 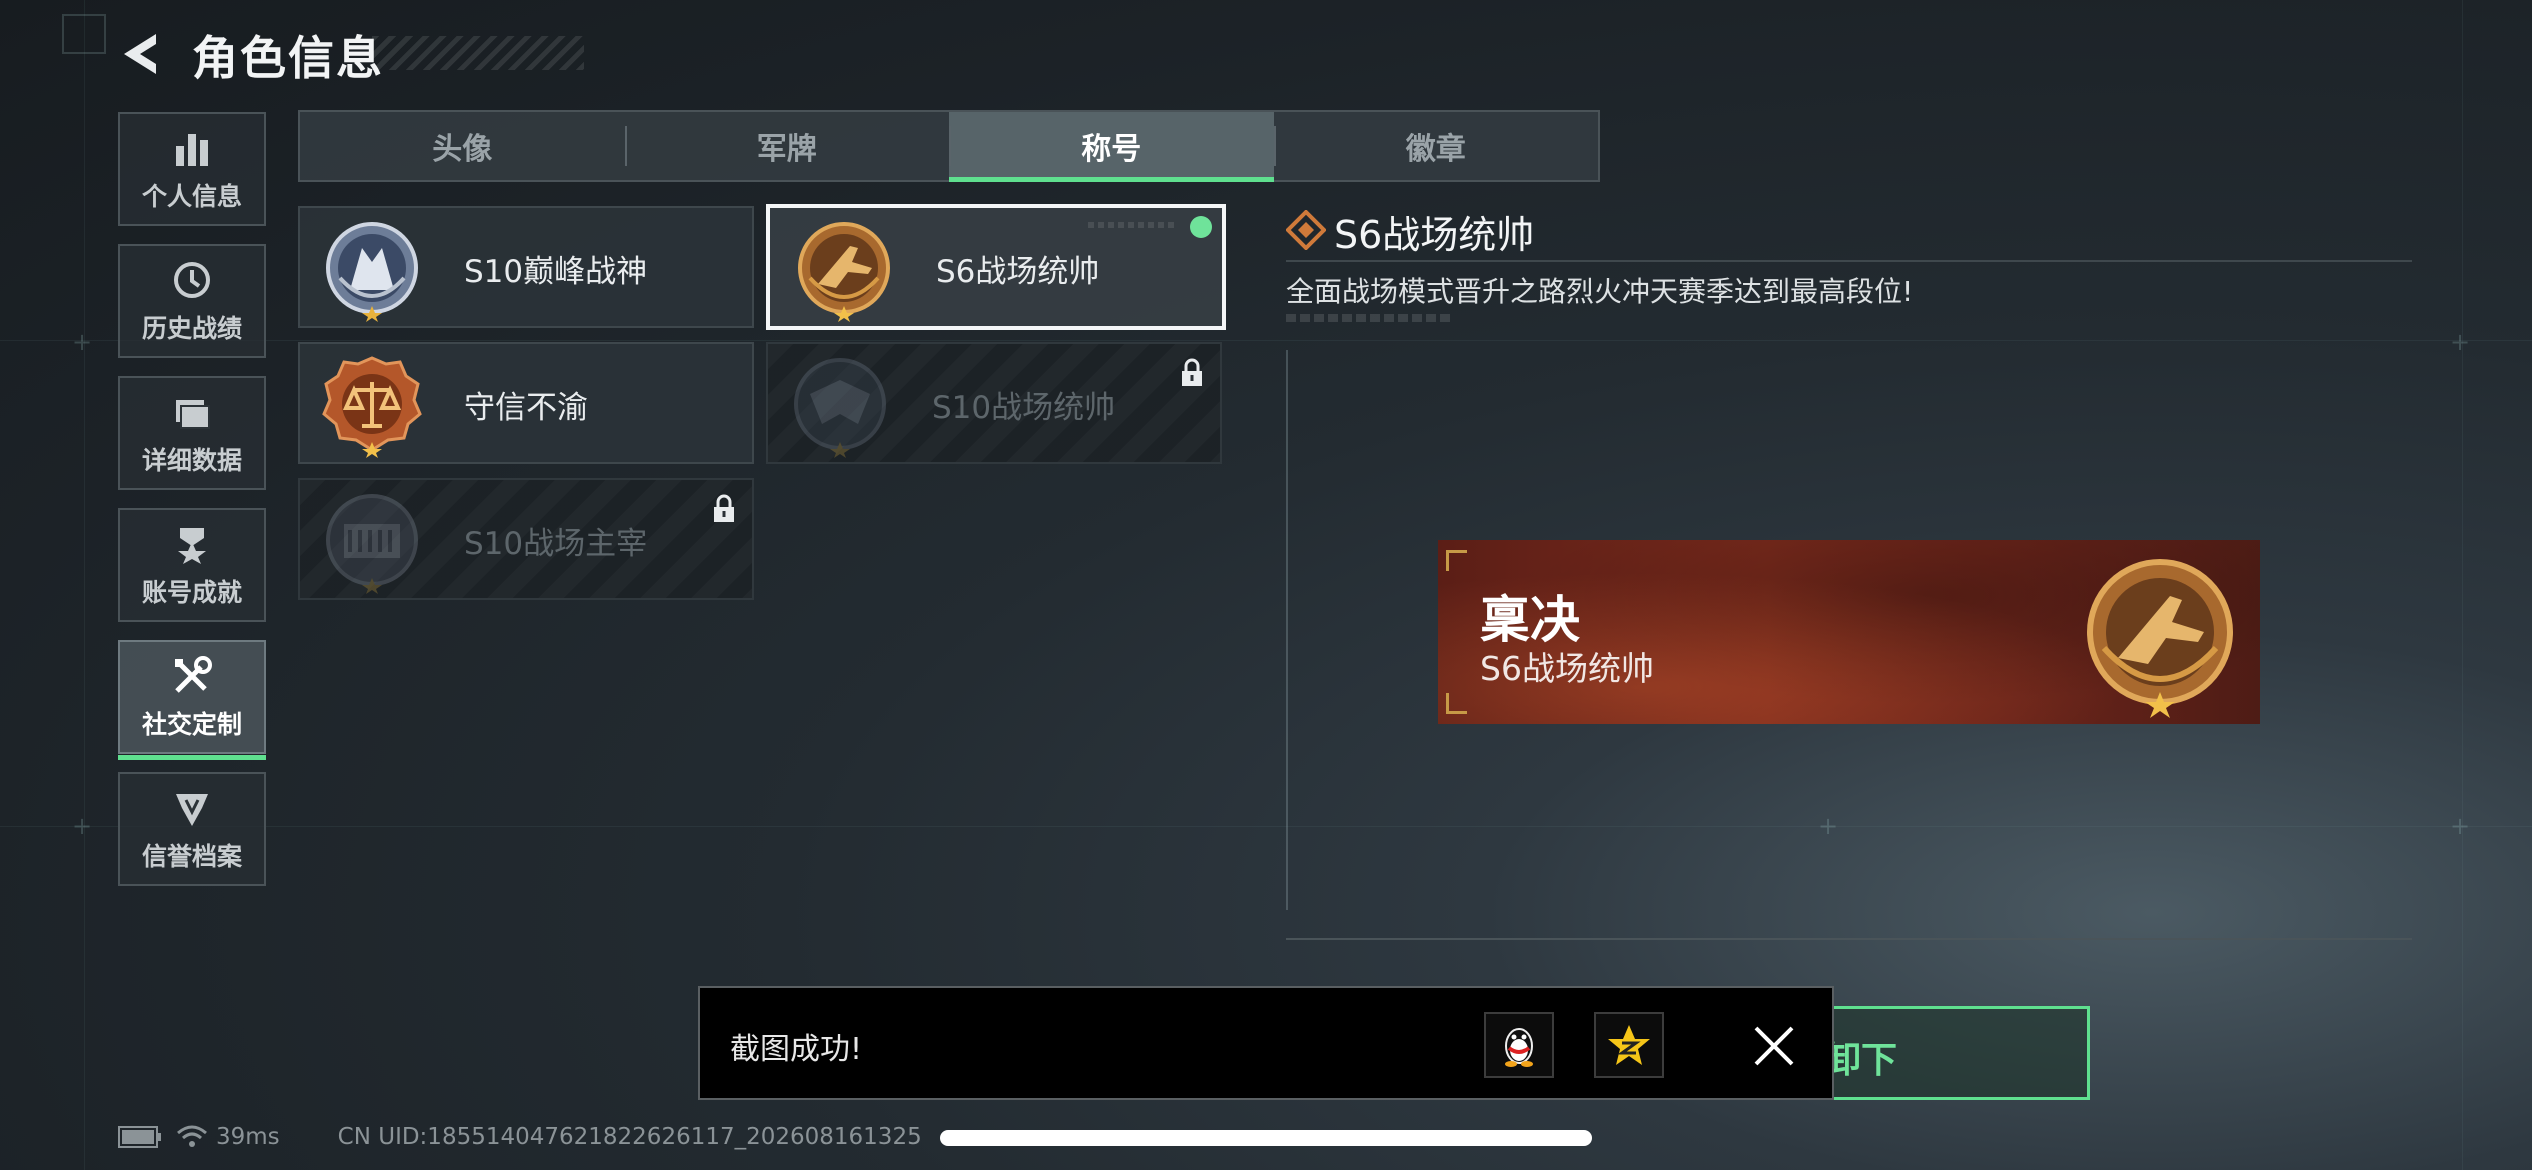 What do you see at coordinates (191, 196) in the screenshot?
I see `nav-item-label: 个人信息` at bounding box center [191, 196].